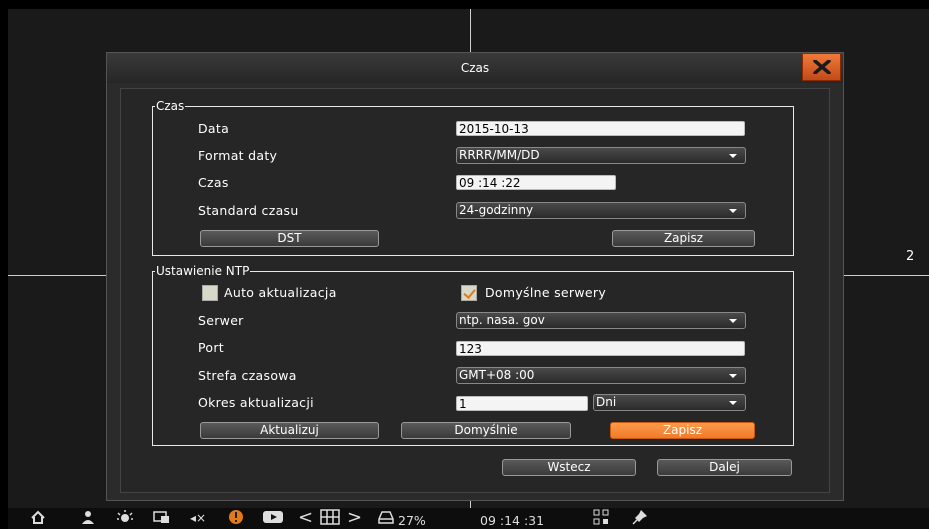  I want to click on close-button, so click(821, 67).